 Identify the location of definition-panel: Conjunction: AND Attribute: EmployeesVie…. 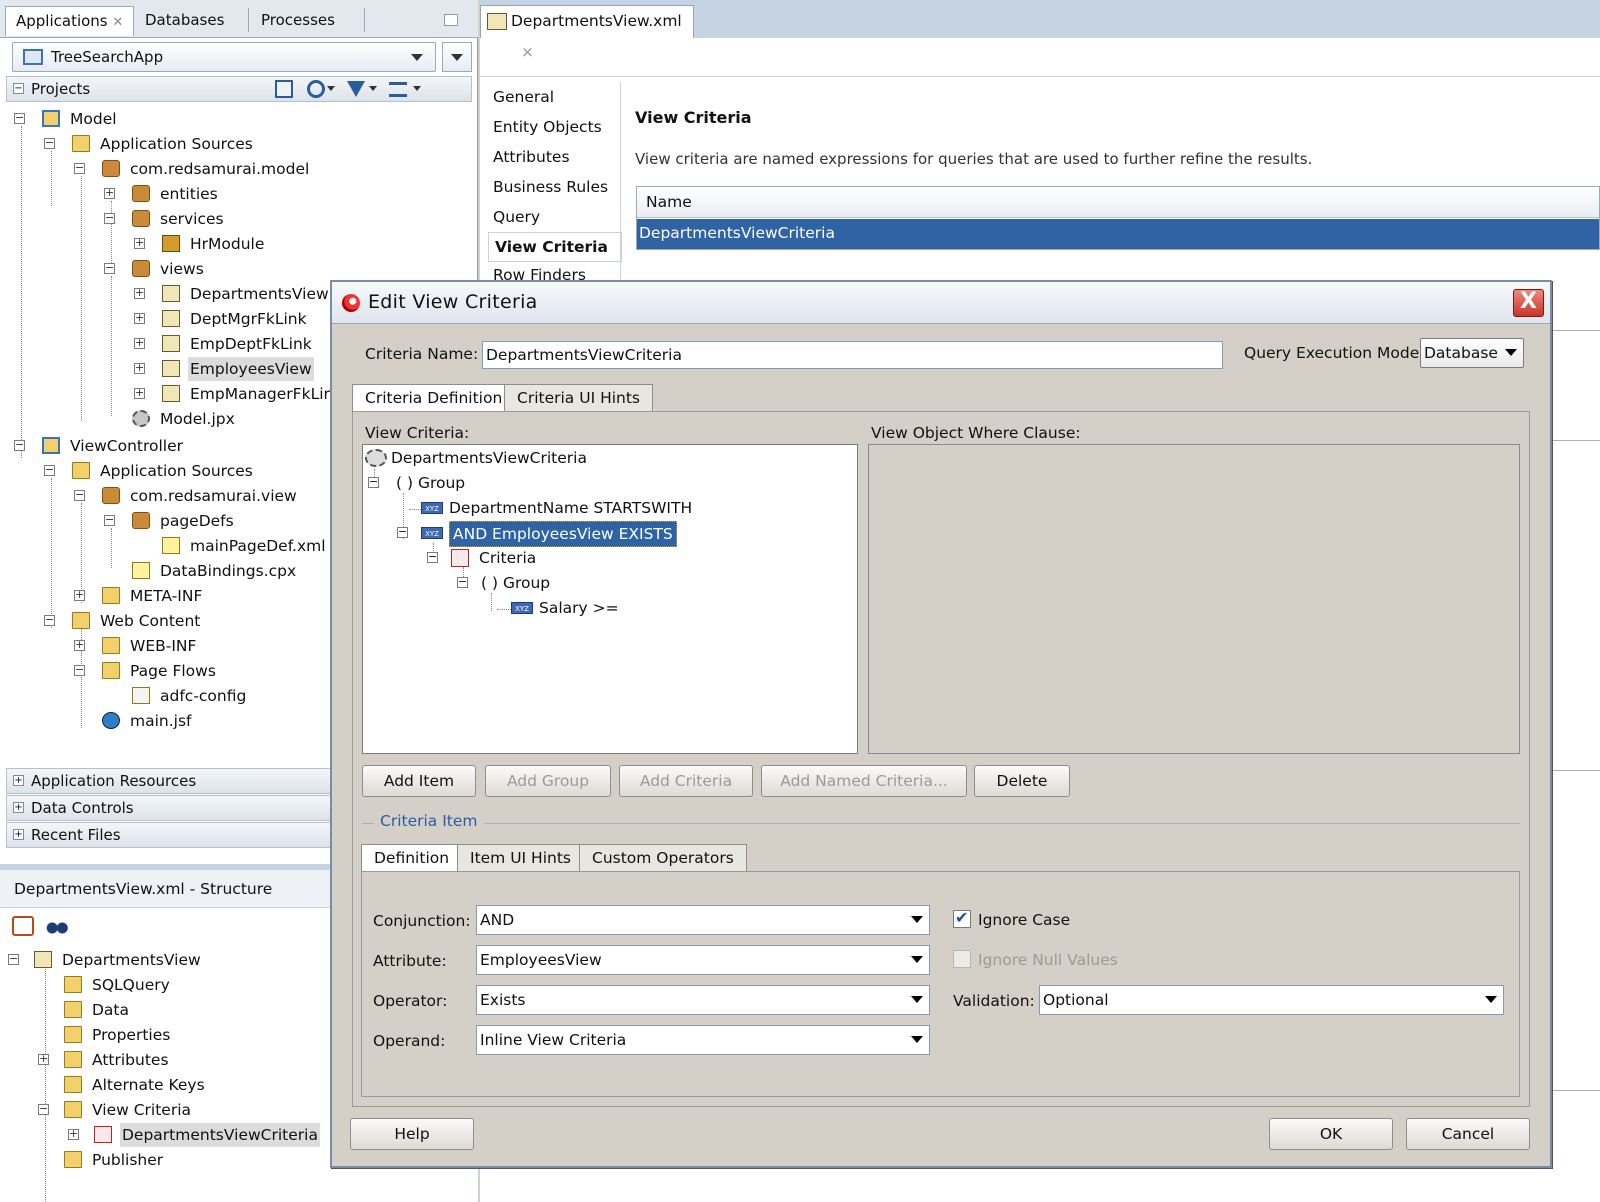
(940, 984).